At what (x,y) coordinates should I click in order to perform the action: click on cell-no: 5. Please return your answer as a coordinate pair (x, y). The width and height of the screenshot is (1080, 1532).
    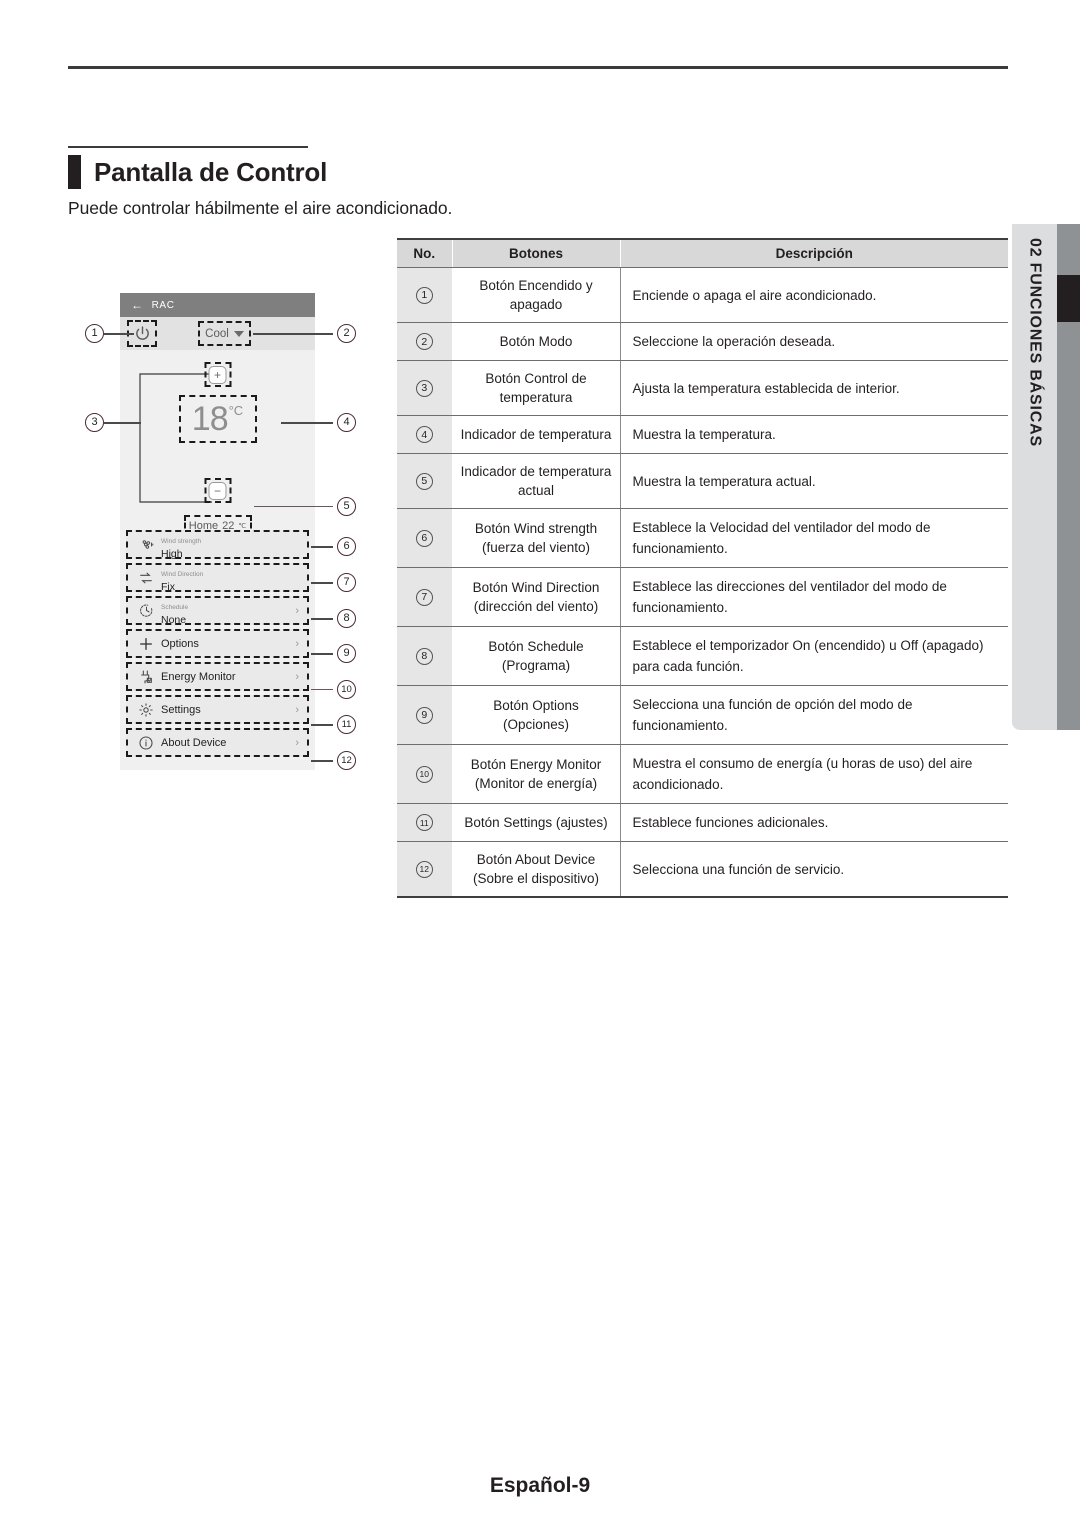
    Looking at the image, I should click on (425, 481).